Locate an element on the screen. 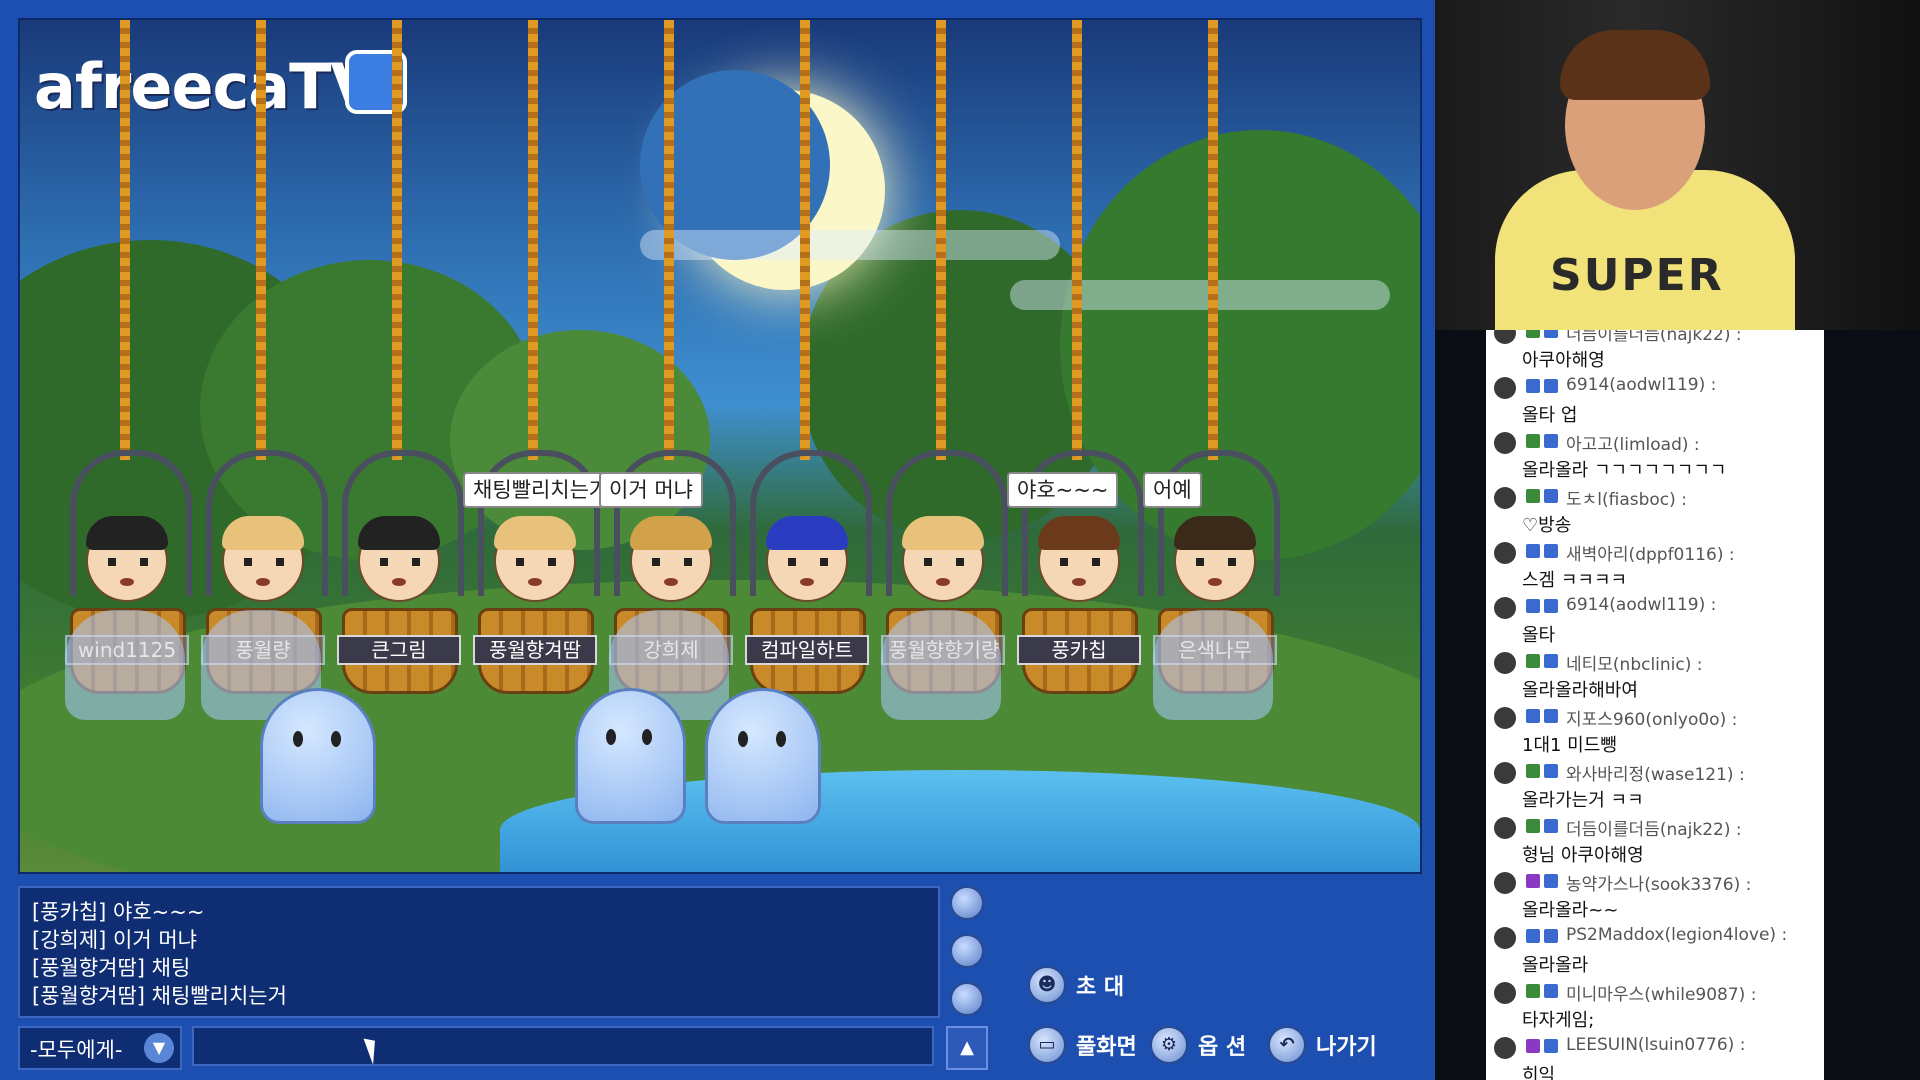  chat-log-line: [풍카칩] 야호~~~ is located at coordinates (118, 912).